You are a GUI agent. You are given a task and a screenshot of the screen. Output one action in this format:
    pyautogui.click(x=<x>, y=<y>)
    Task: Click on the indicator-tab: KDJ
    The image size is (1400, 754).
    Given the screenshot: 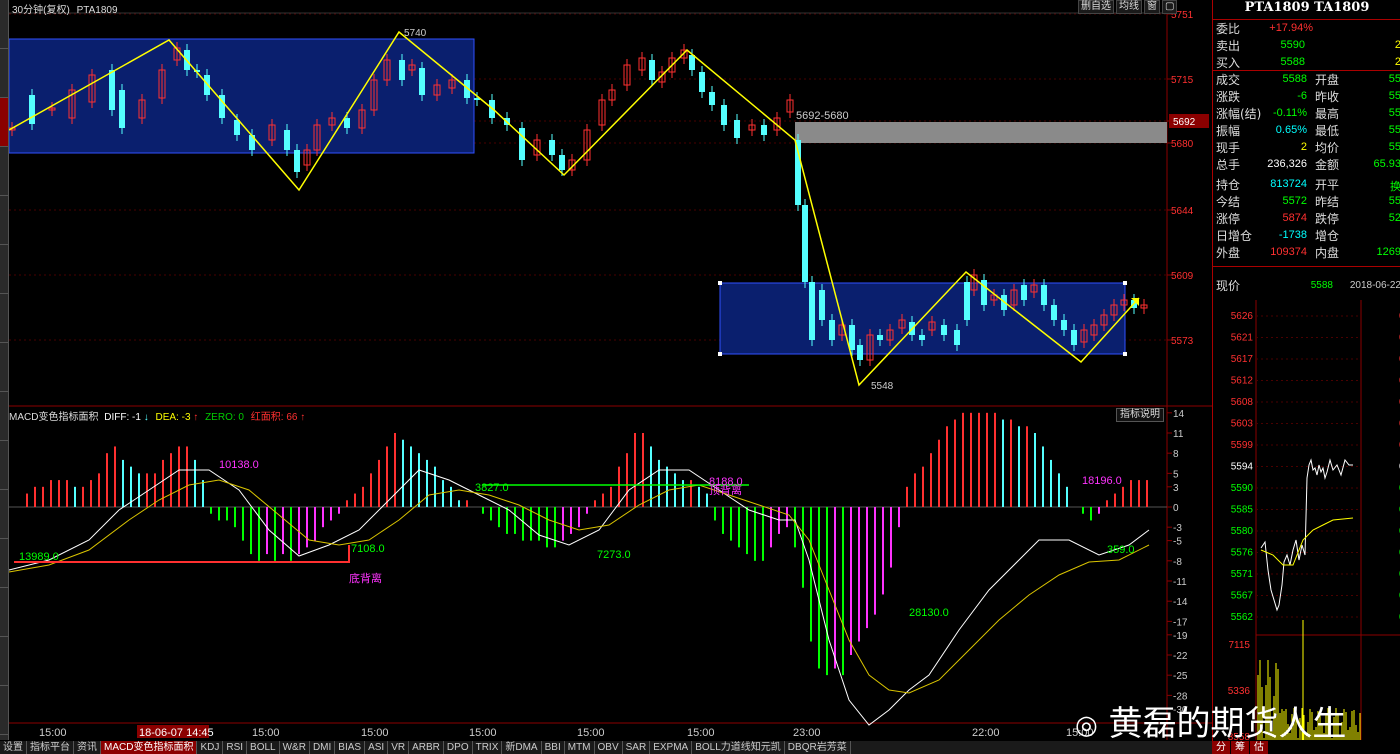 What is the action you would take?
    pyautogui.click(x=210, y=747)
    